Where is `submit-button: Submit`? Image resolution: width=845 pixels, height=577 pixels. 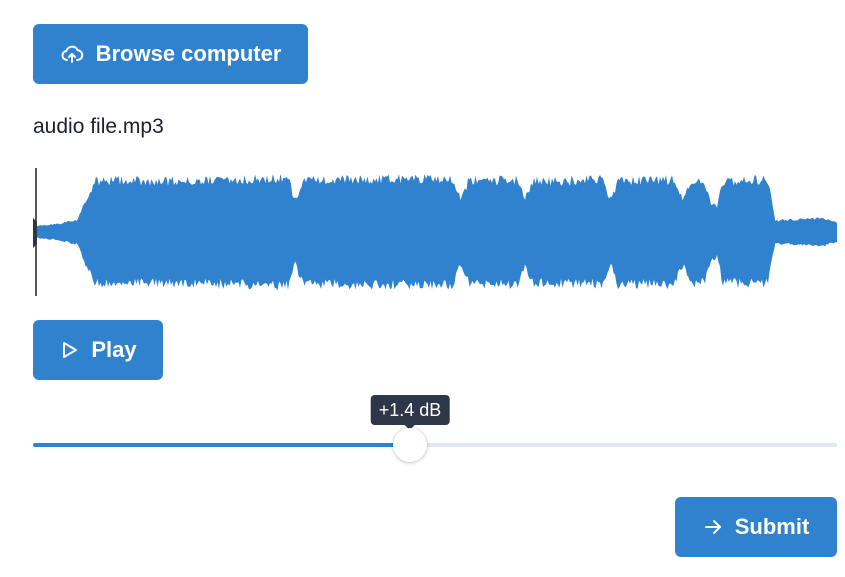
submit-button: Submit is located at coordinates (756, 527).